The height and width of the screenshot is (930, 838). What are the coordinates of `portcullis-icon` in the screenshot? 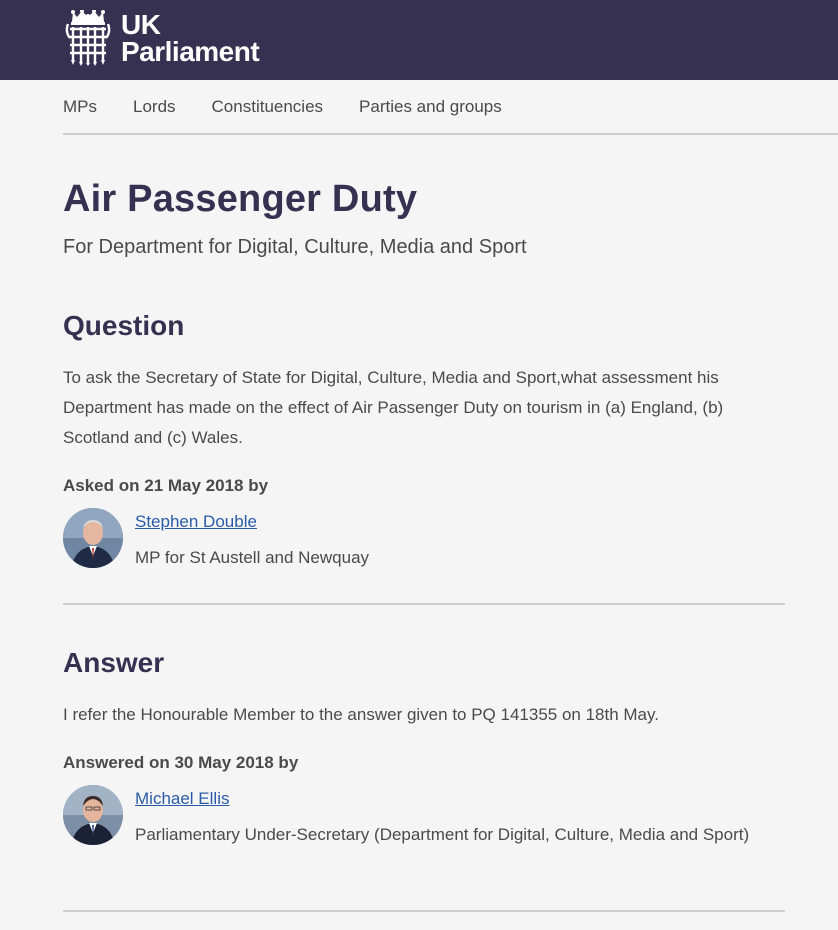 It's located at (88, 38).